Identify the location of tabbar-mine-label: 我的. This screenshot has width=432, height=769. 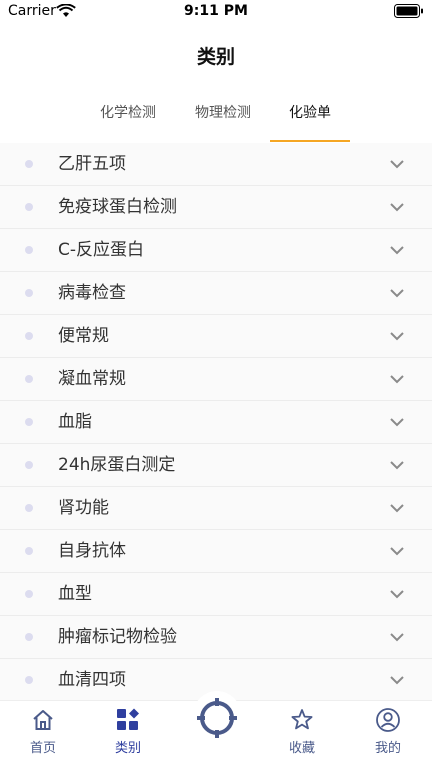
(387, 748).